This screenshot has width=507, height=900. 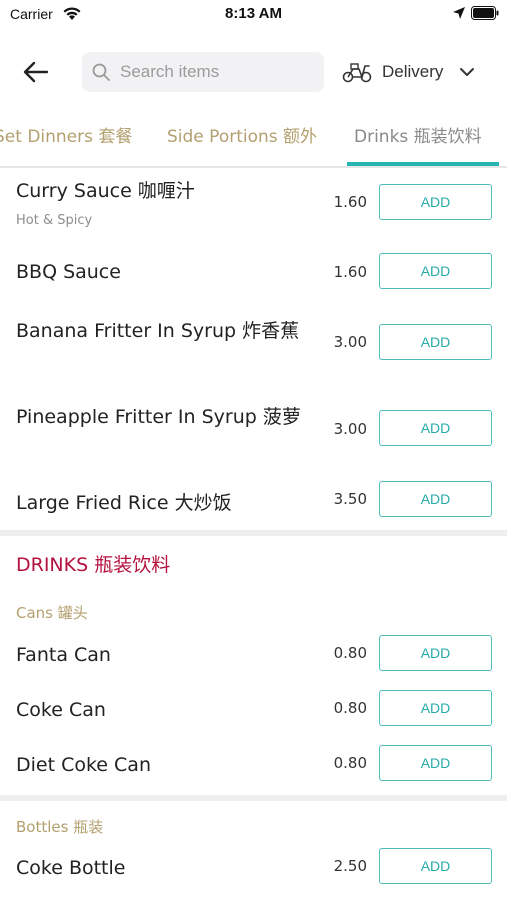 What do you see at coordinates (93, 565) in the screenshot?
I see `section-title-drinks: DRINKS 瓶装饮料` at bounding box center [93, 565].